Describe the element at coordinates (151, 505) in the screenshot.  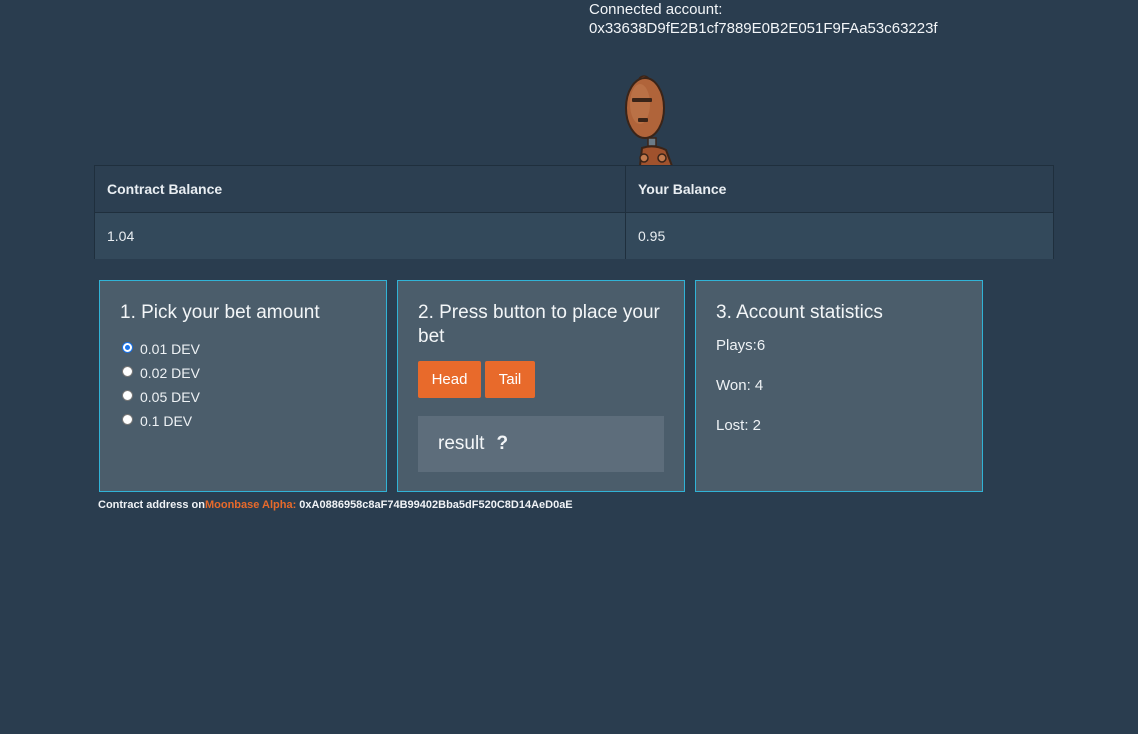
I see `contract-address-prefix: Contract address on` at that location.